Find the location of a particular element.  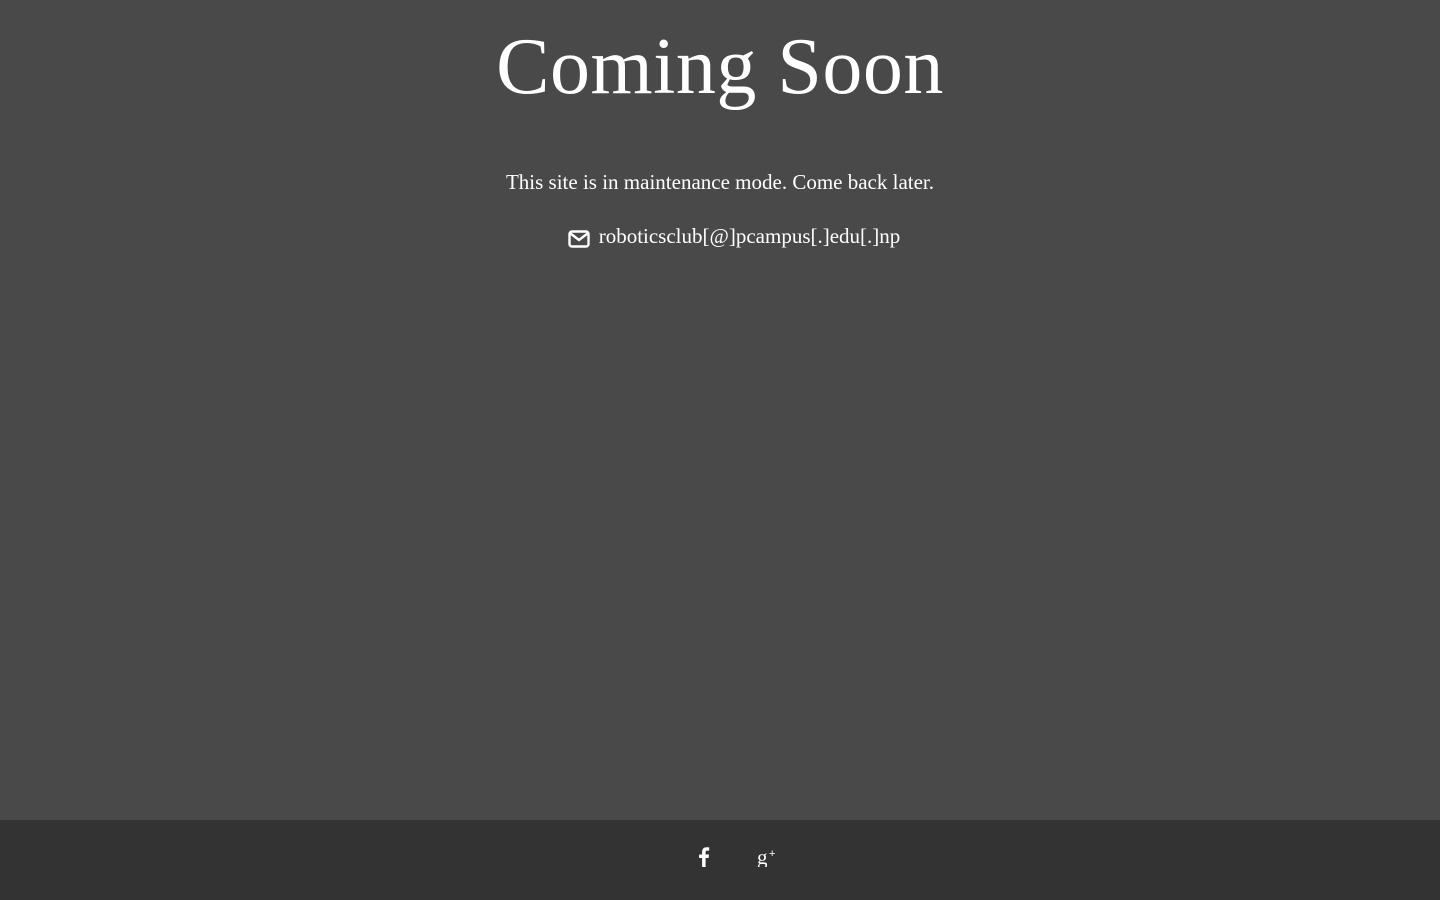

facebook-link is located at coordinates (704, 857).